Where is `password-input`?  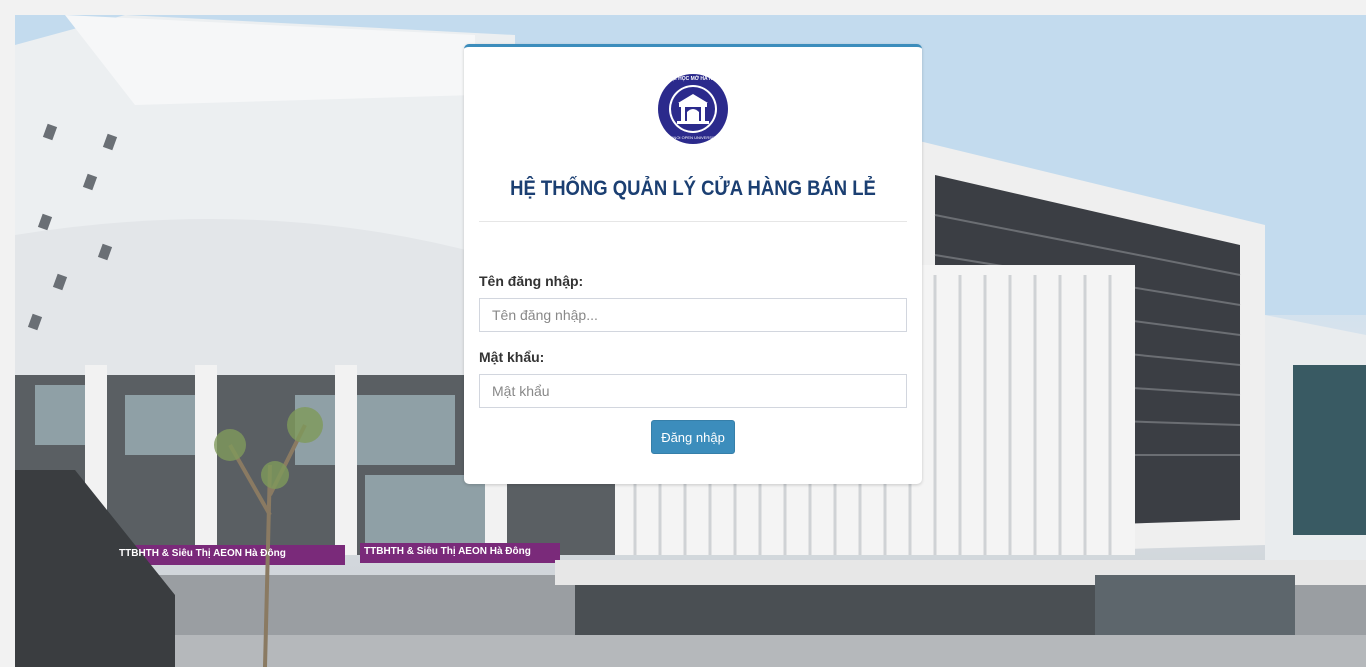 password-input is located at coordinates (693, 391).